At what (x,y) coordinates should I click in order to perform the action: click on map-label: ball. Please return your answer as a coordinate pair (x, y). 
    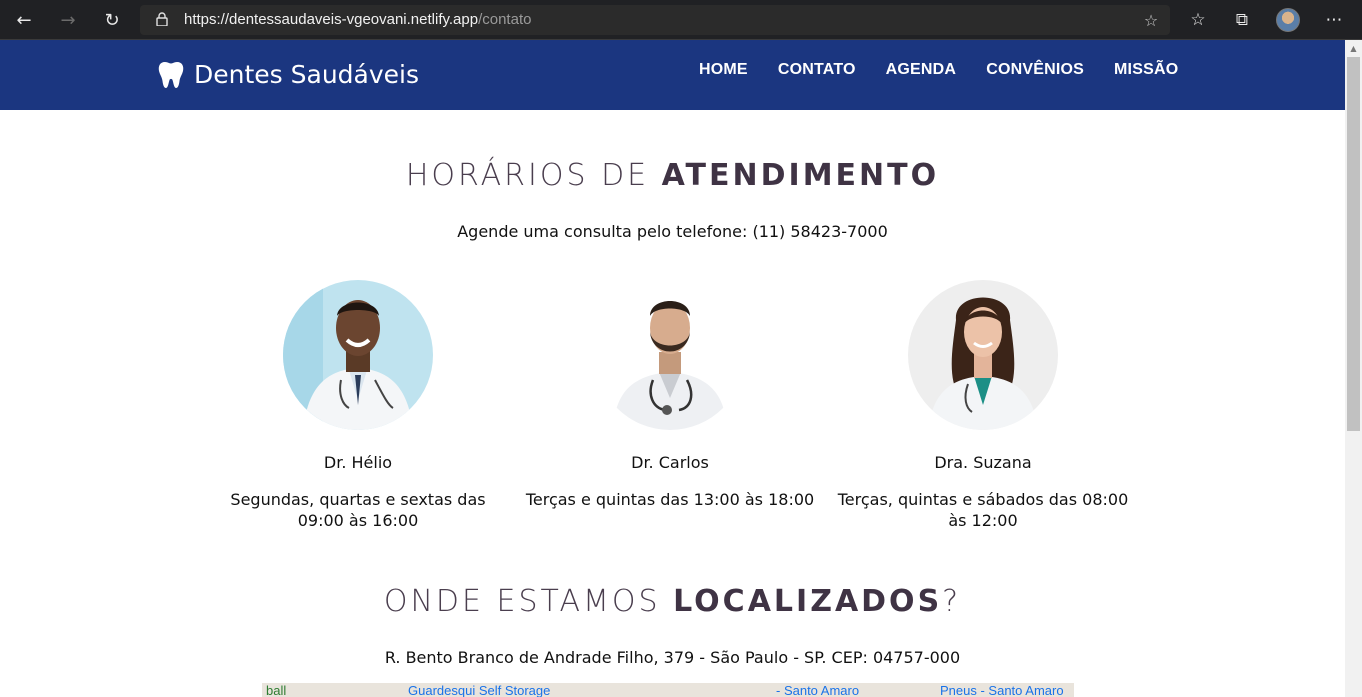
    Looking at the image, I should click on (276, 690).